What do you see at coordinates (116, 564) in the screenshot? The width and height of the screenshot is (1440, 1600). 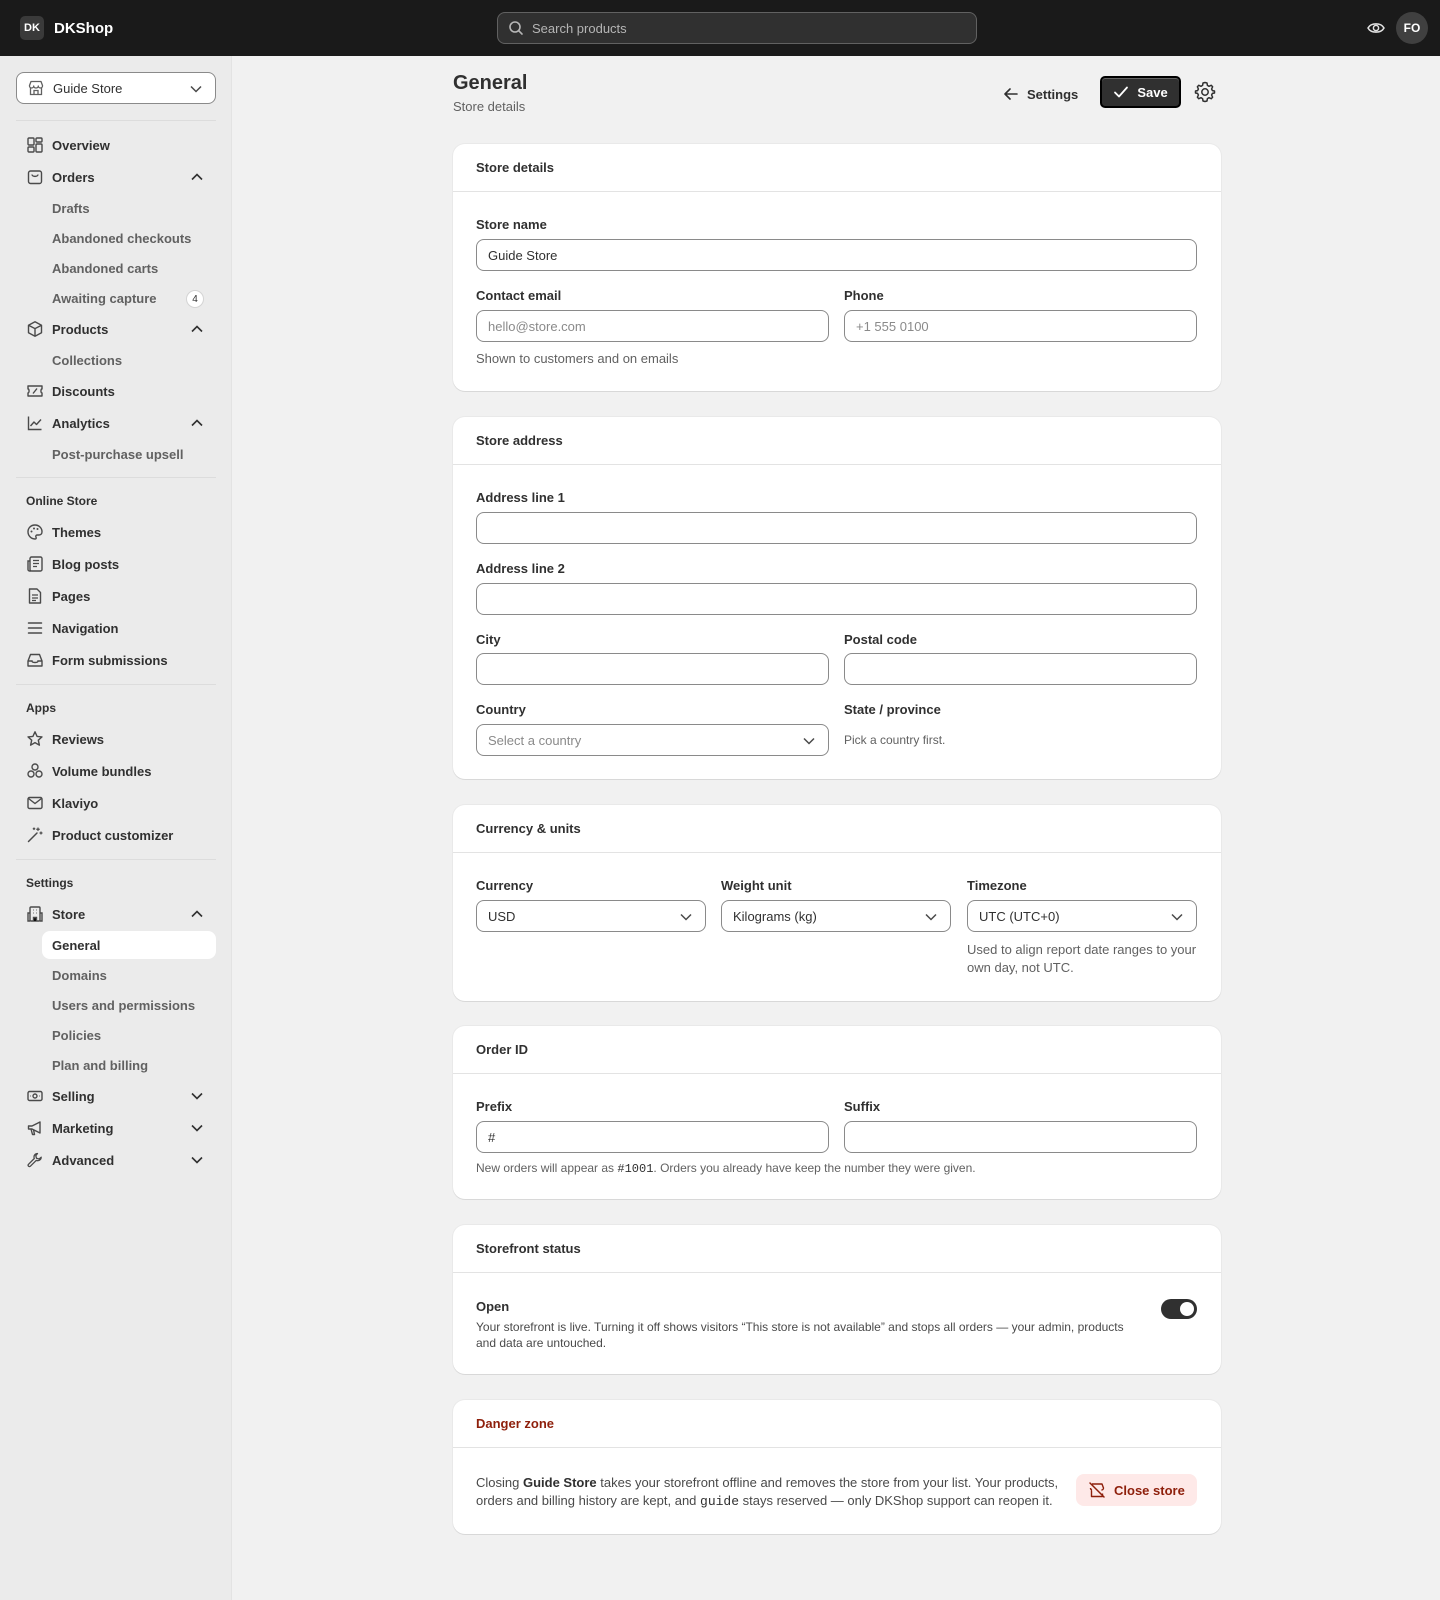 I see `sidebar-item-blog-posts: Blog posts` at bounding box center [116, 564].